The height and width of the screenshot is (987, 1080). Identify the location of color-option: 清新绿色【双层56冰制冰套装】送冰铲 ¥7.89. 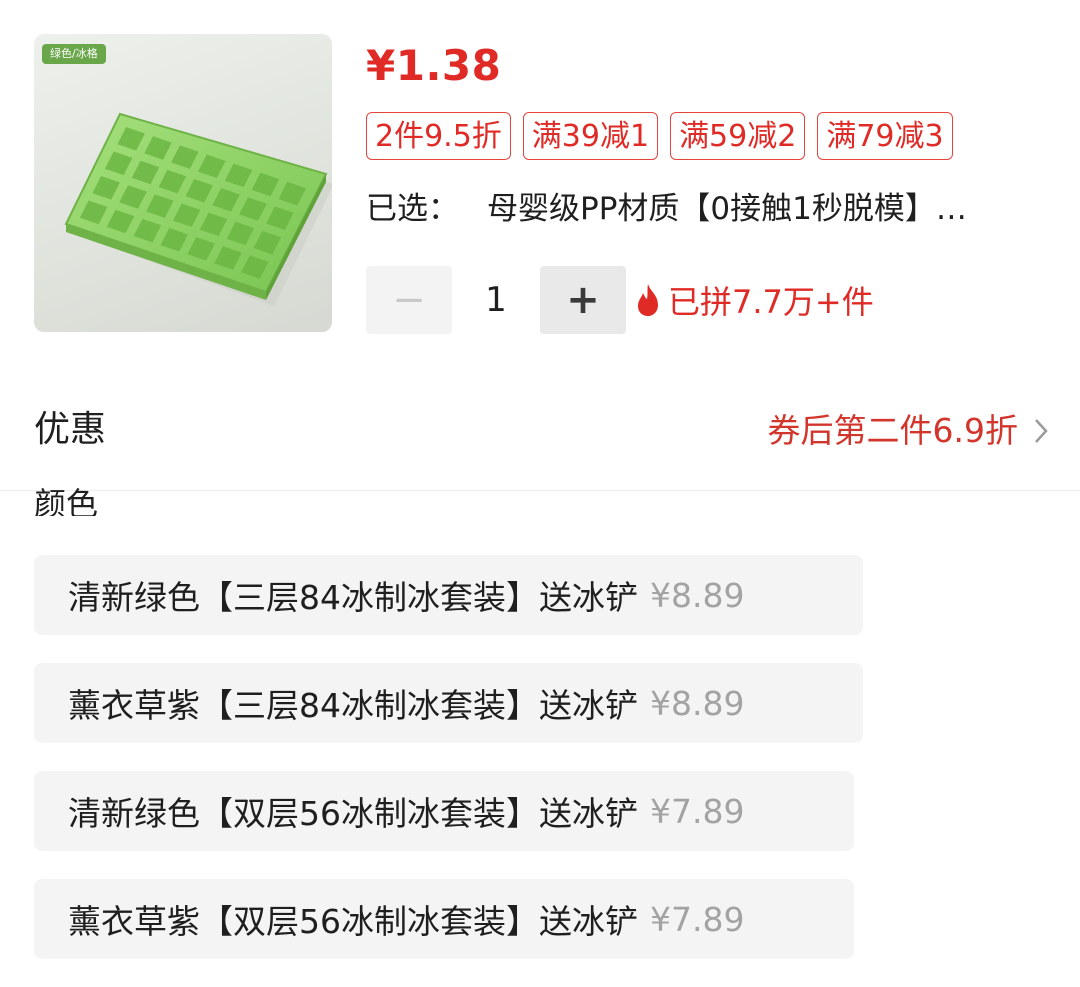
(444, 811).